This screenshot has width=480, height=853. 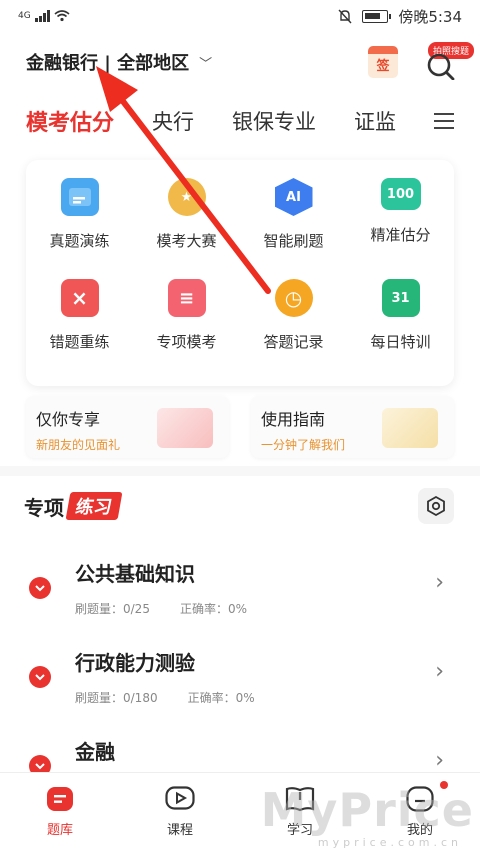 I want to click on battery-icon, so click(x=377, y=16).